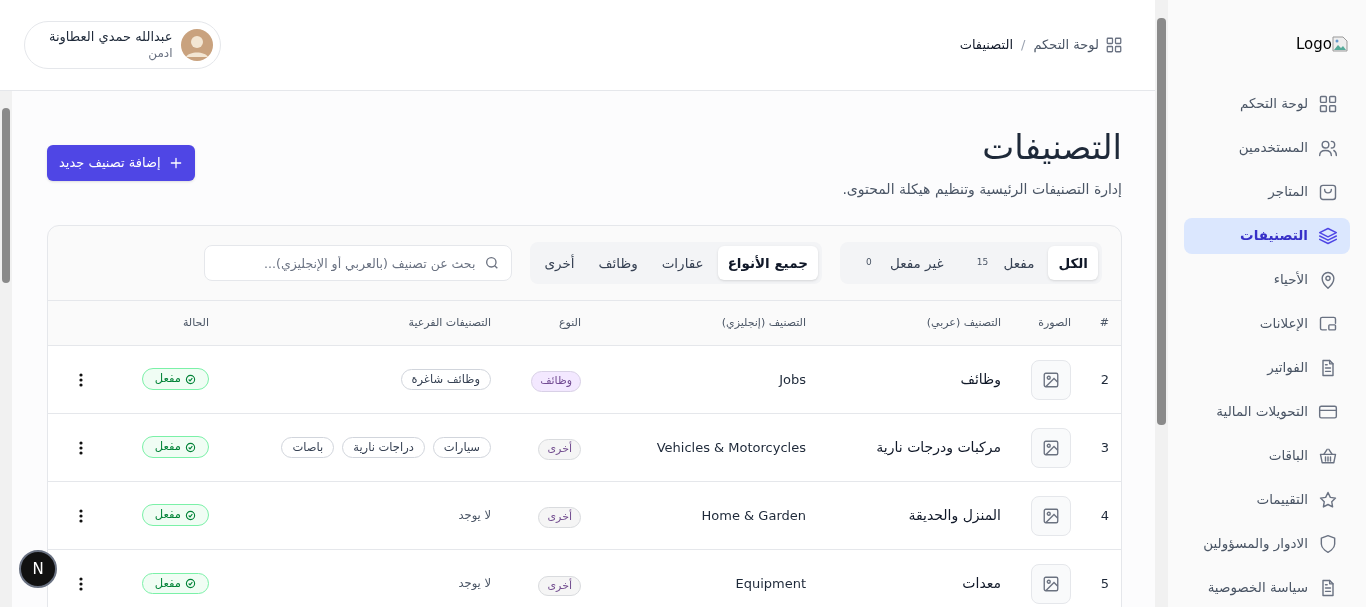  What do you see at coordinates (160, 53) in the screenshot?
I see `user-role: ادمن` at bounding box center [160, 53].